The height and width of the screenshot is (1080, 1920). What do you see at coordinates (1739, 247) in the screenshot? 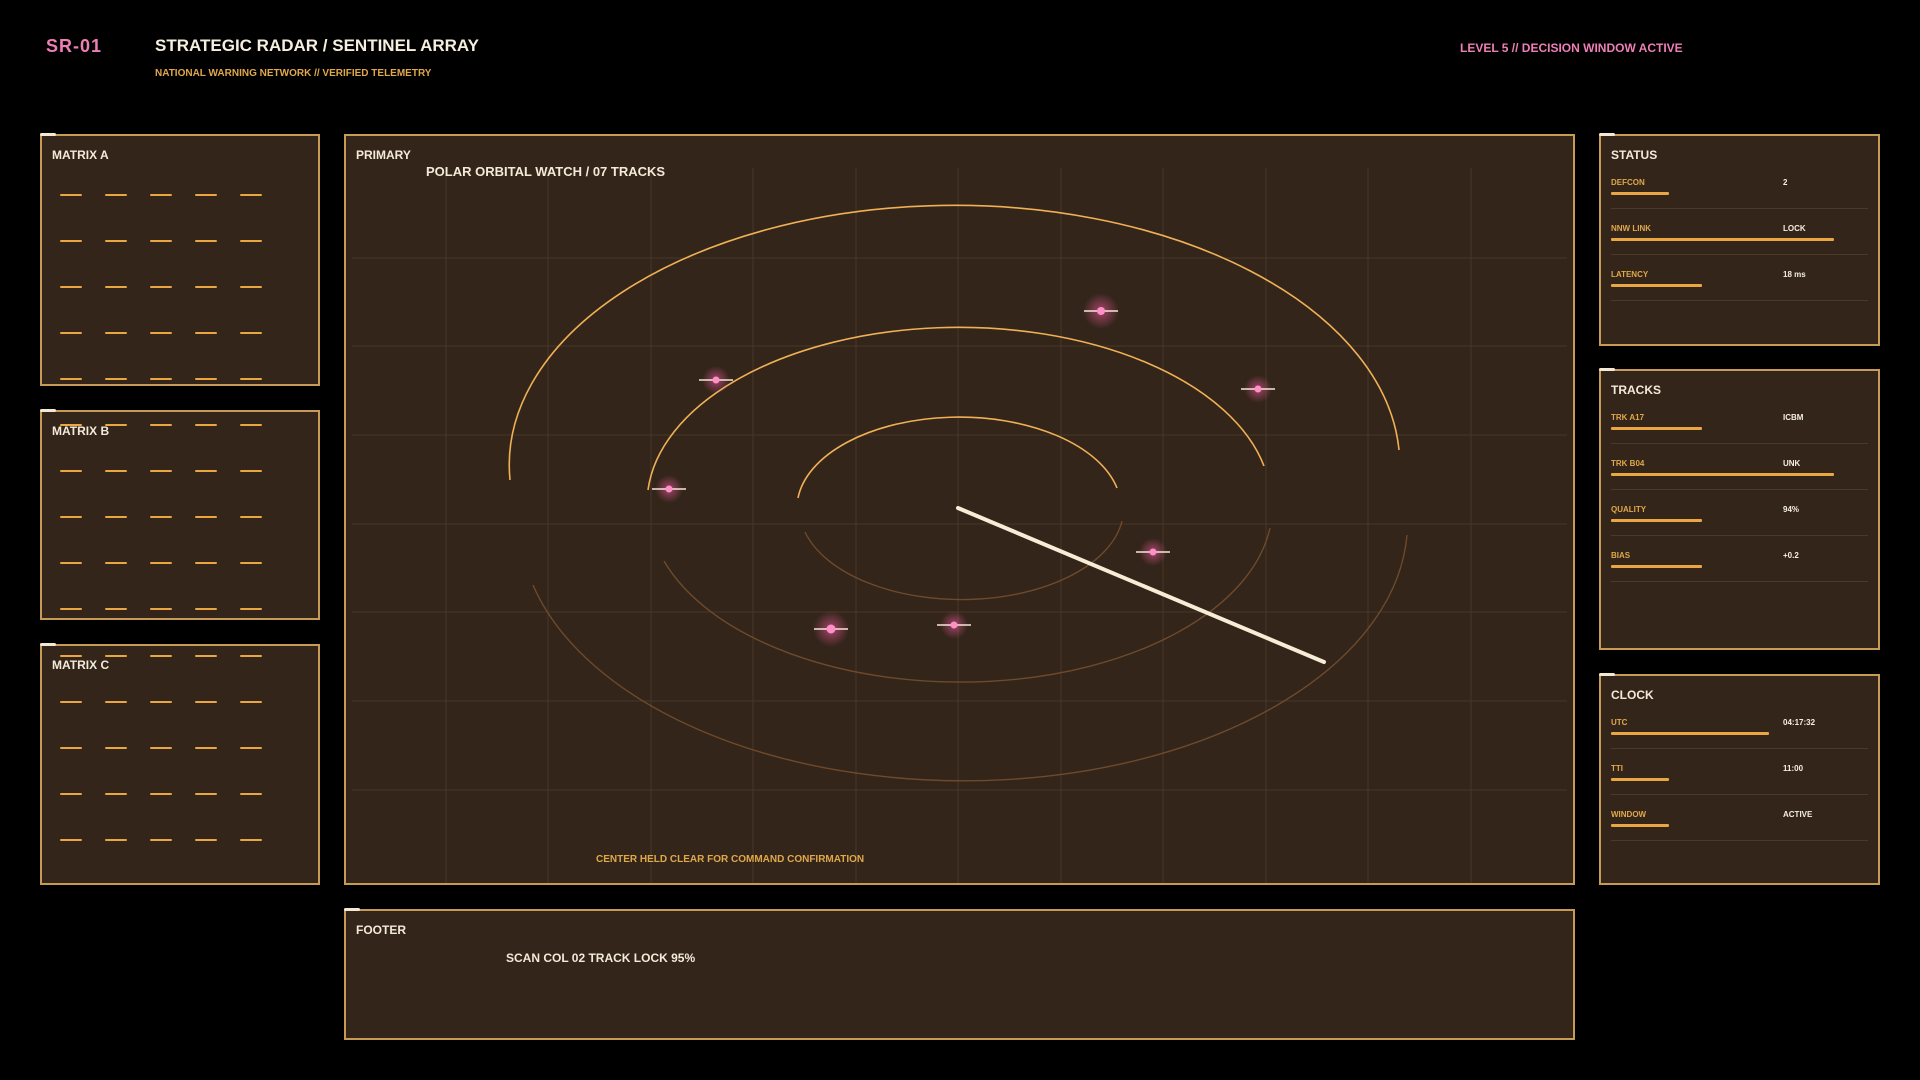
I see `status-row-nnw-link: NNW LINK LOCK` at bounding box center [1739, 247].